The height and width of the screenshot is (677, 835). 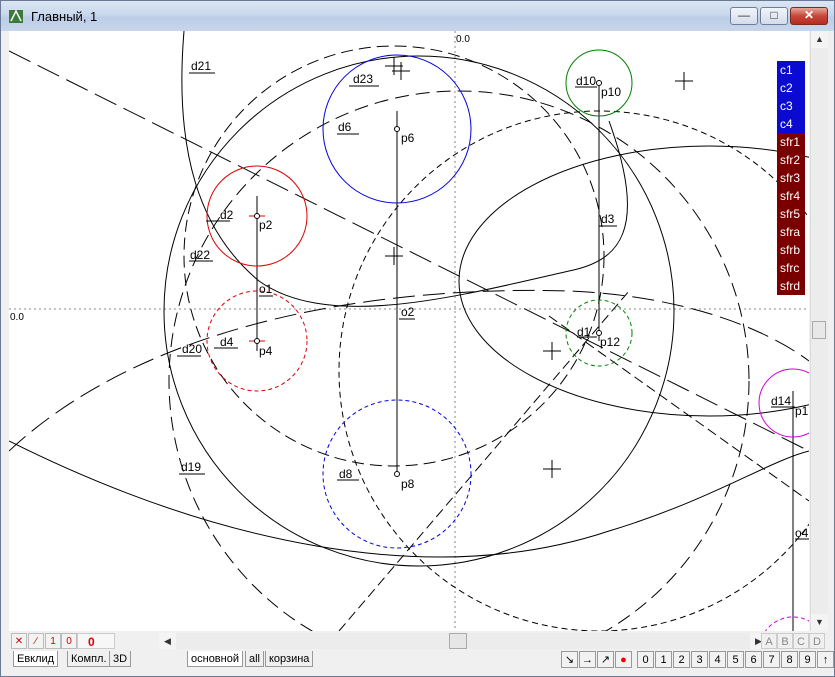 I want to click on label-d20: d20, so click(x=192, y=349).